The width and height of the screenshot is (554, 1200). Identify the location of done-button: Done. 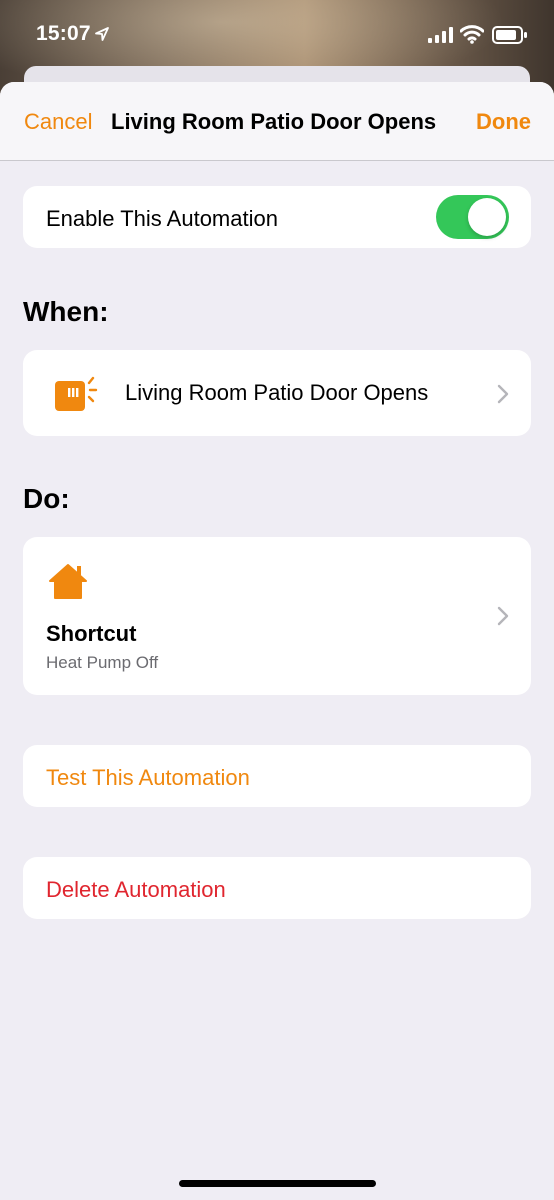
(503, 122).